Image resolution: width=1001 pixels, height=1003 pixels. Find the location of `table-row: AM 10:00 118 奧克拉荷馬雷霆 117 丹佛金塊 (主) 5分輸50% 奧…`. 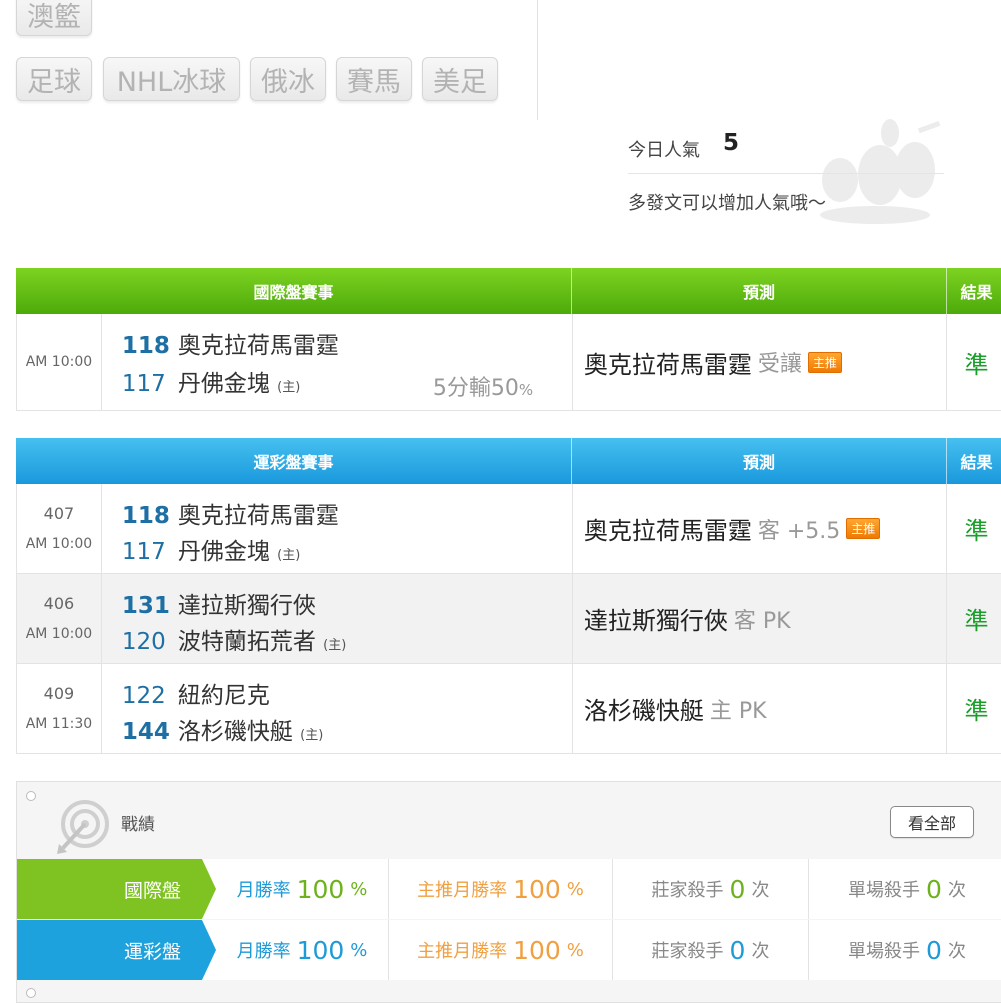

table-row: AM 10:00 118 奧克拉荷馬雷霆 117 丹佛金塊 (主) 5分輸50% 奧… is located at coordinates (508, 362).